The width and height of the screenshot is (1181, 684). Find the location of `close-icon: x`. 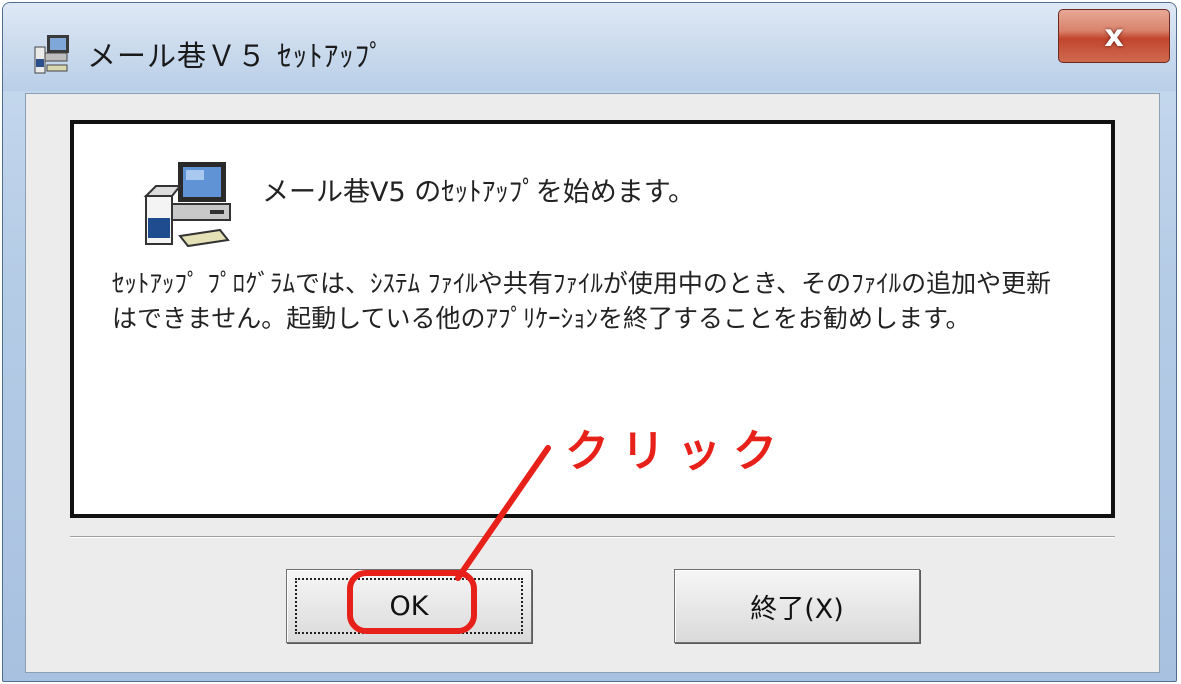

close-icon: x is located at coordinates (1114, 36).